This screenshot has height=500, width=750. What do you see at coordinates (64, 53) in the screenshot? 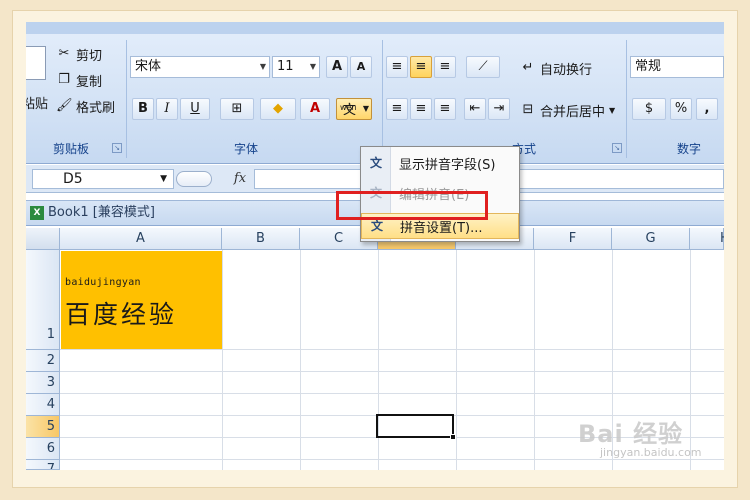
I see `scissors-icon: ✂` at bounding box center [64, 53].